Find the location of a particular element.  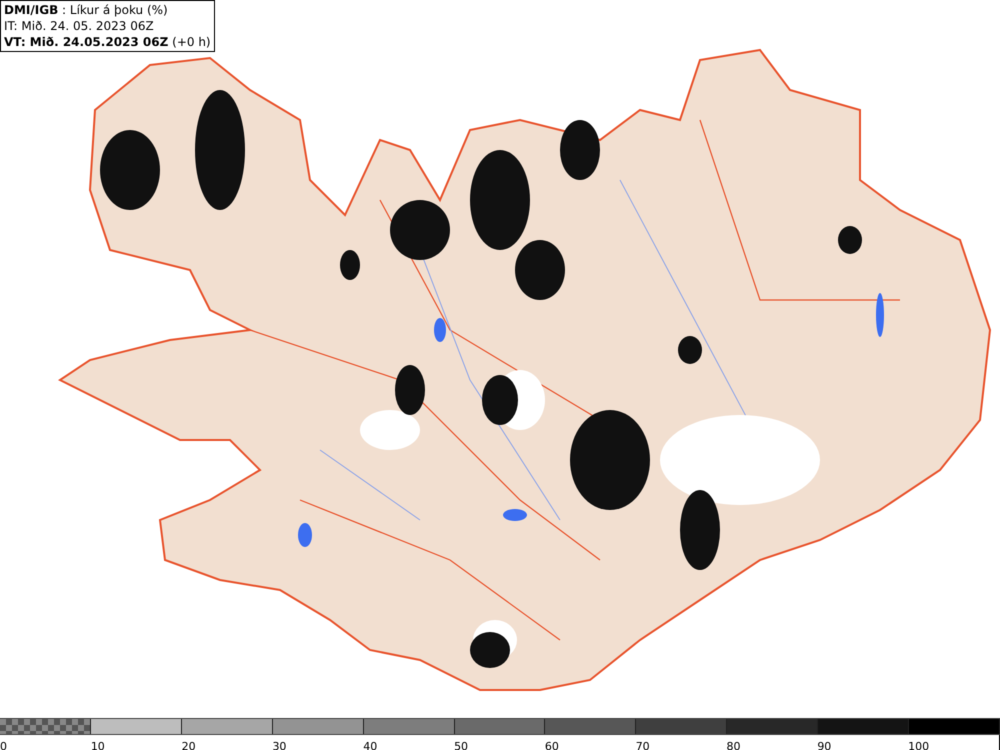

legend-line: VT: Mið. 24.05.2023 06Z (+0 h) is located at coordinates (107, 42).